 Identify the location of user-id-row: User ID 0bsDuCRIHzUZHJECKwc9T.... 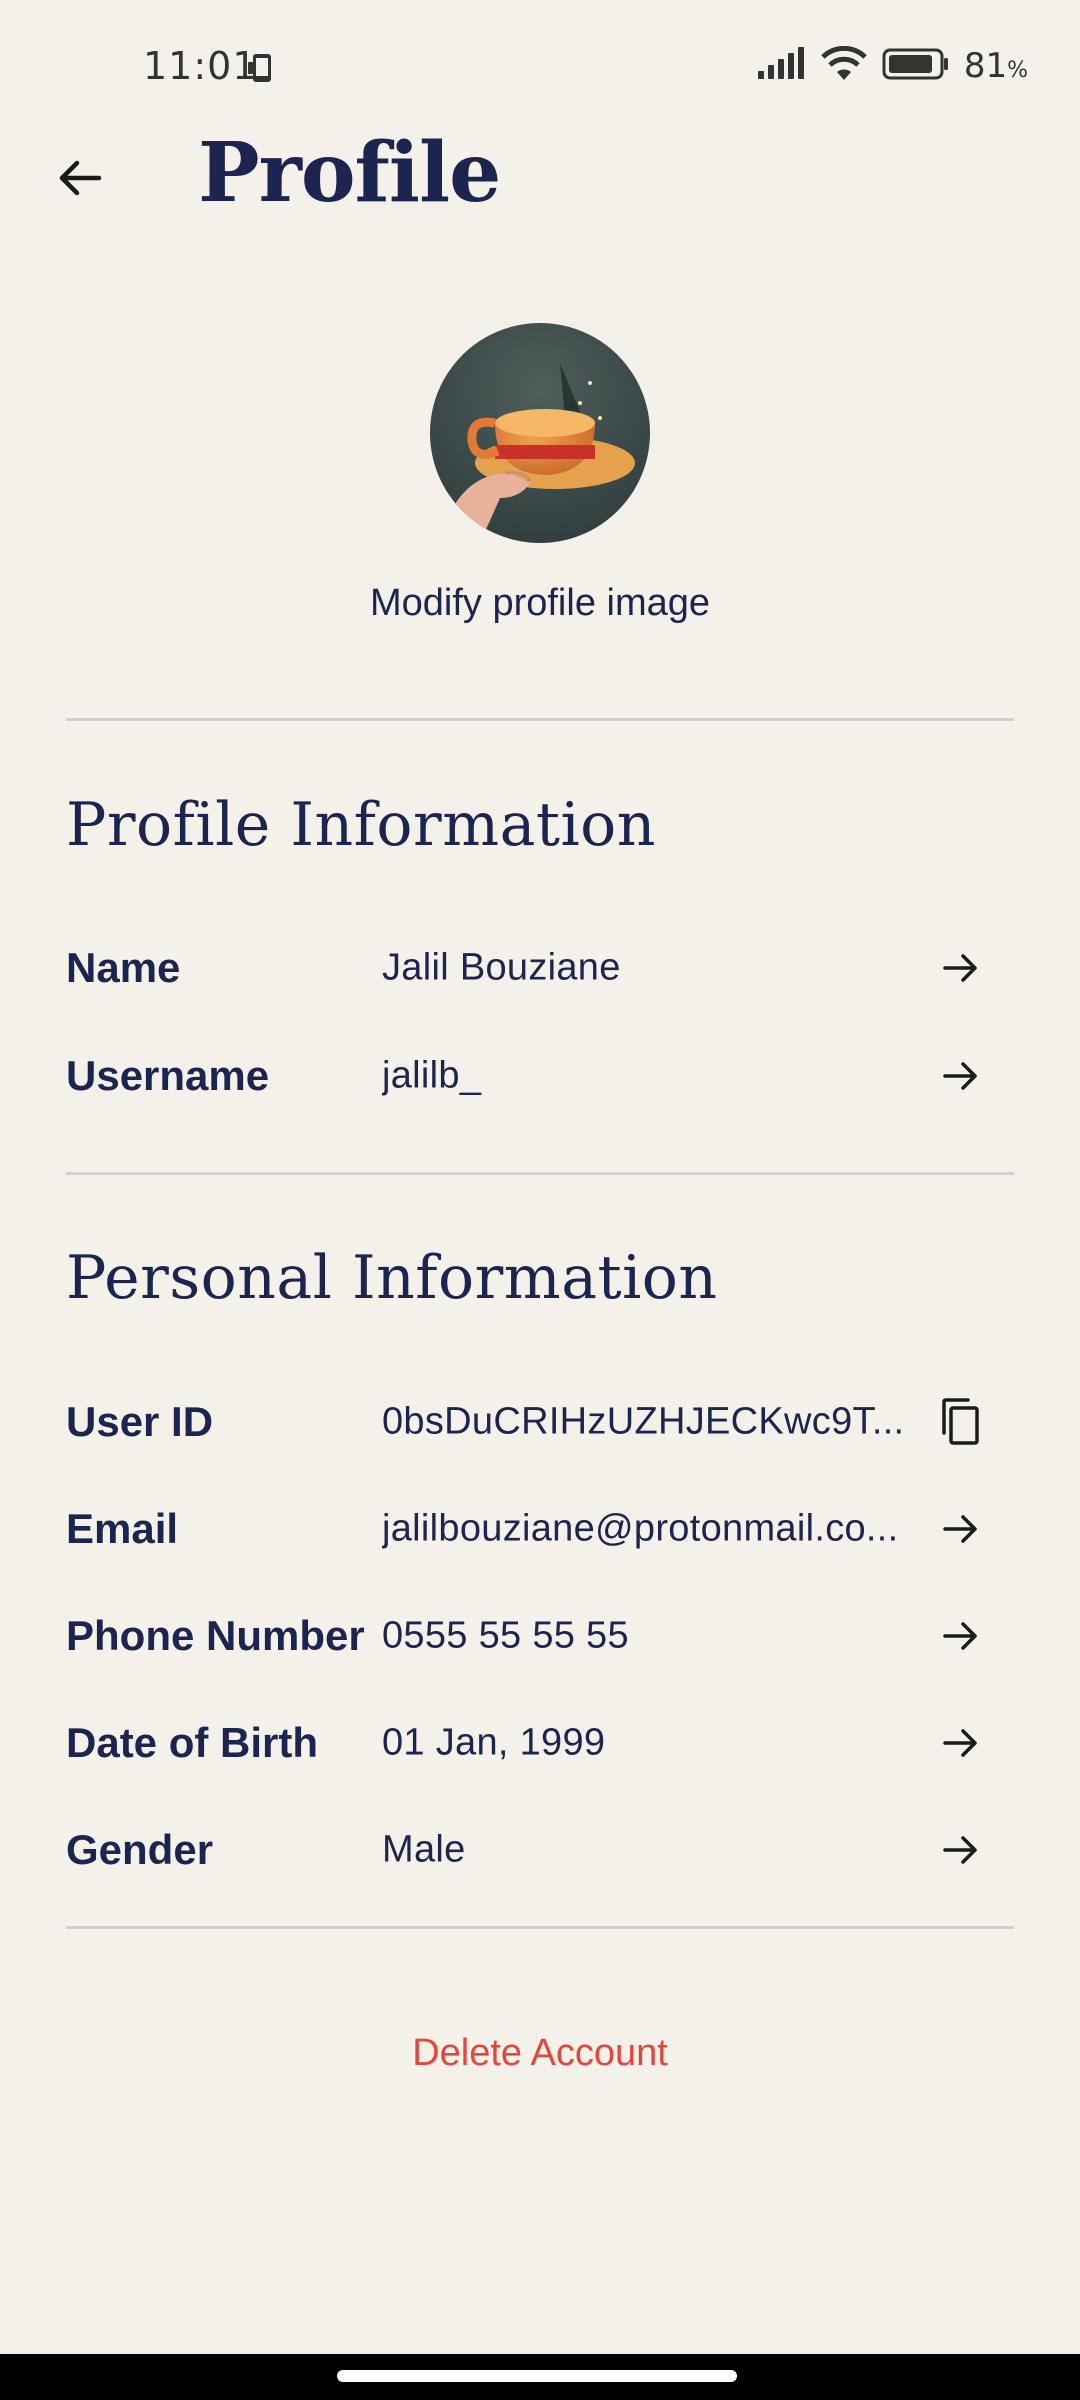
(540, 1422).